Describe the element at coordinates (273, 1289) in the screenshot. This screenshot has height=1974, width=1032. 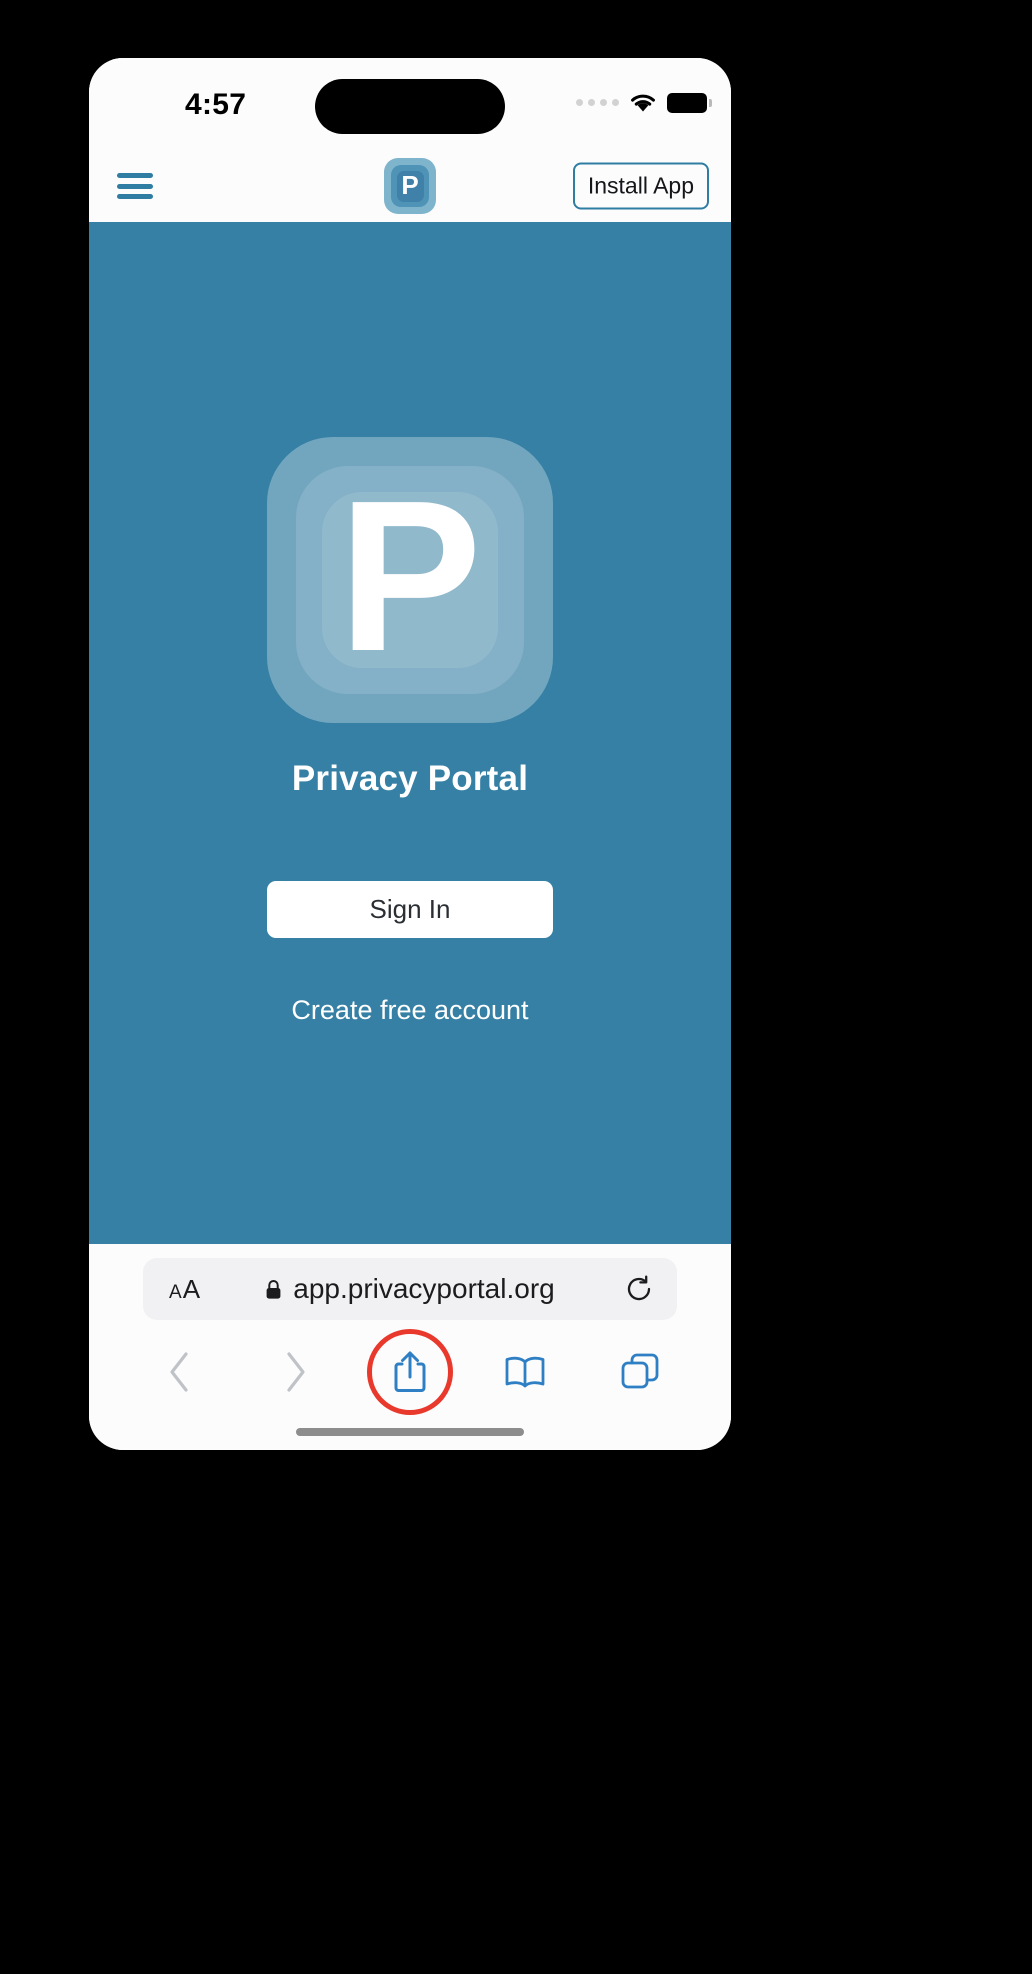
I see `lock-icon` at that location.